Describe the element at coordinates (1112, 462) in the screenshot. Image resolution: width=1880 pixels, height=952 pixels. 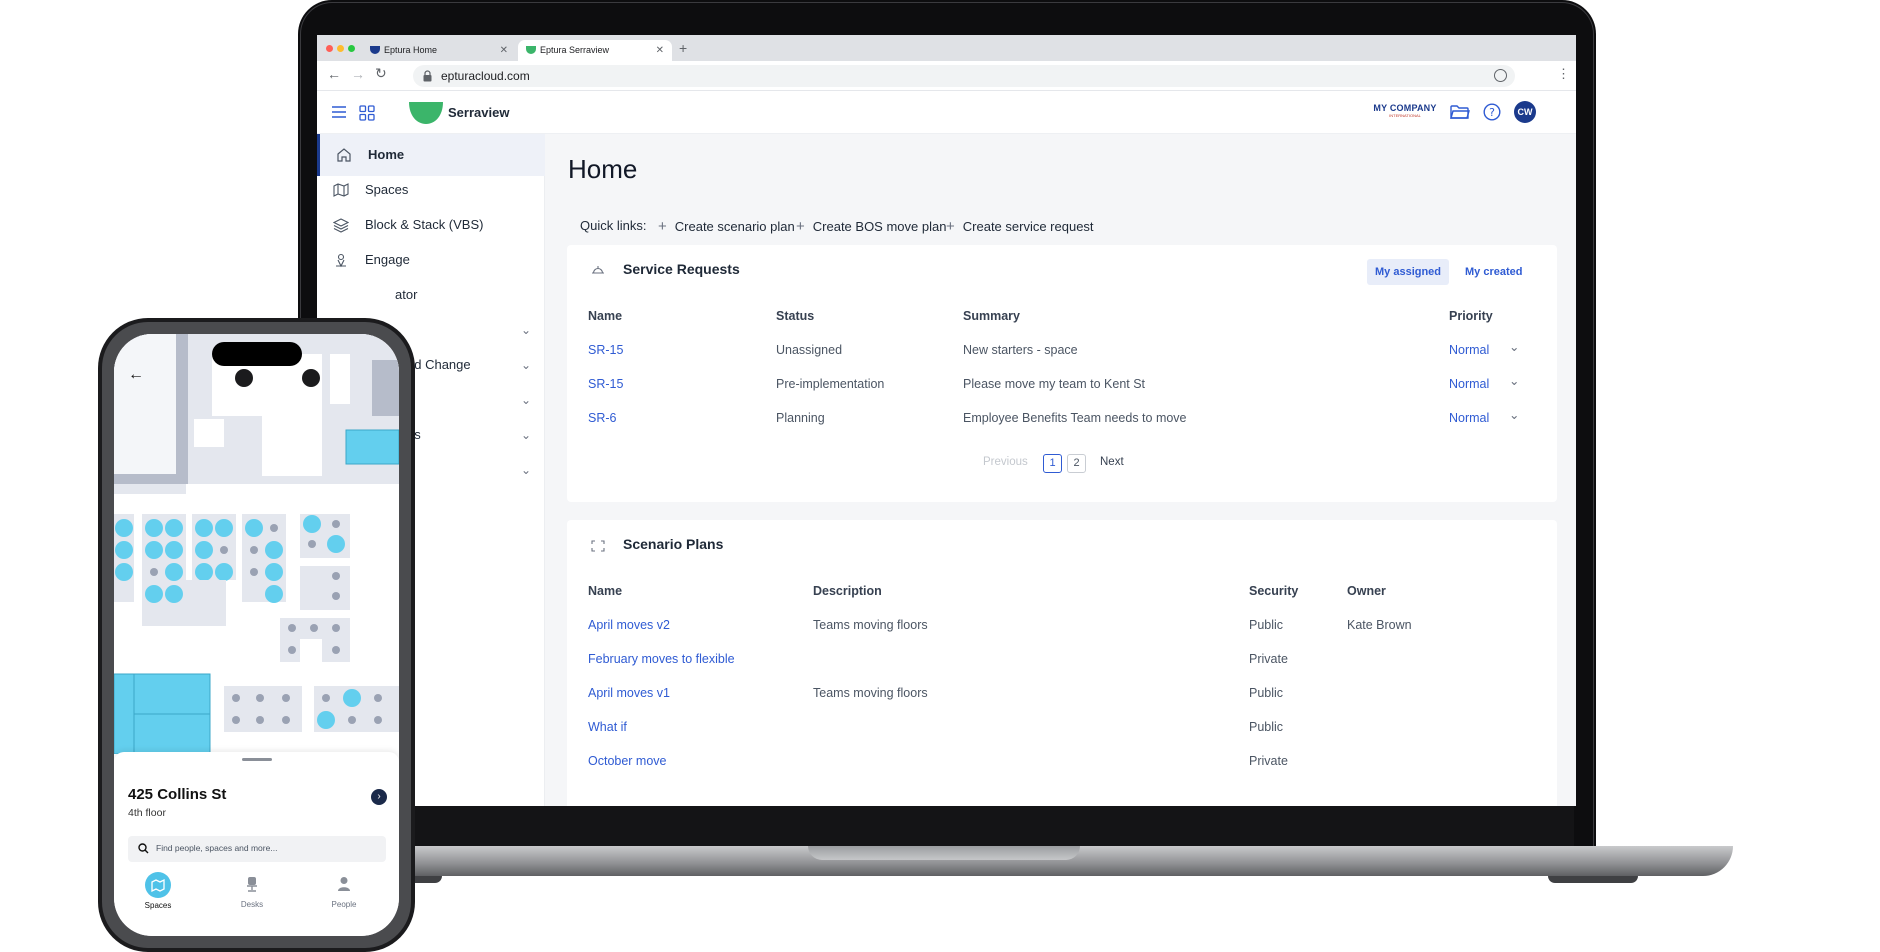
I see `pagination-next: Next` at that location.